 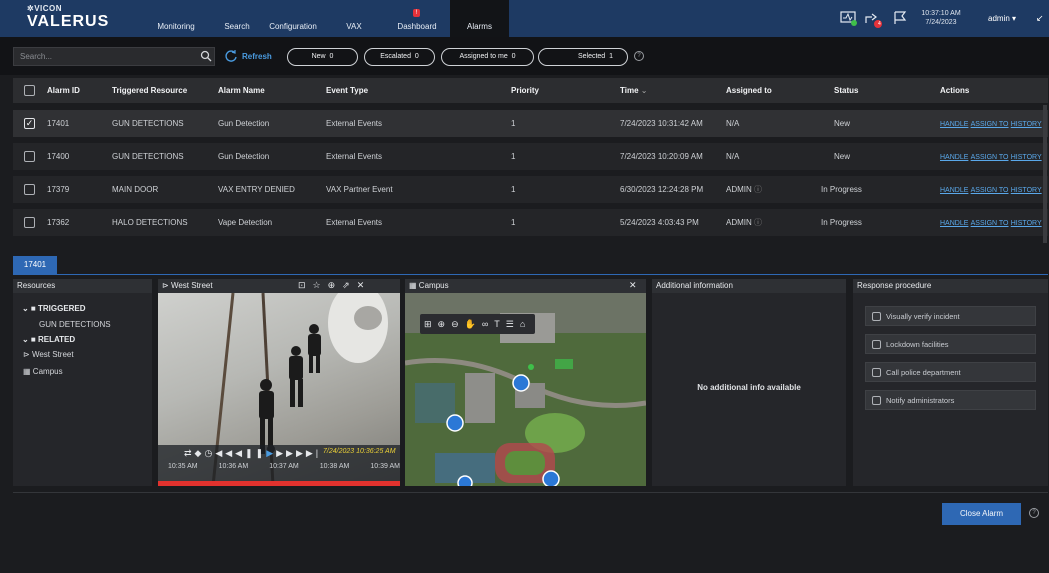 I want to click on col-alarm-id: Alarm ID, so click(x=63, y=90).